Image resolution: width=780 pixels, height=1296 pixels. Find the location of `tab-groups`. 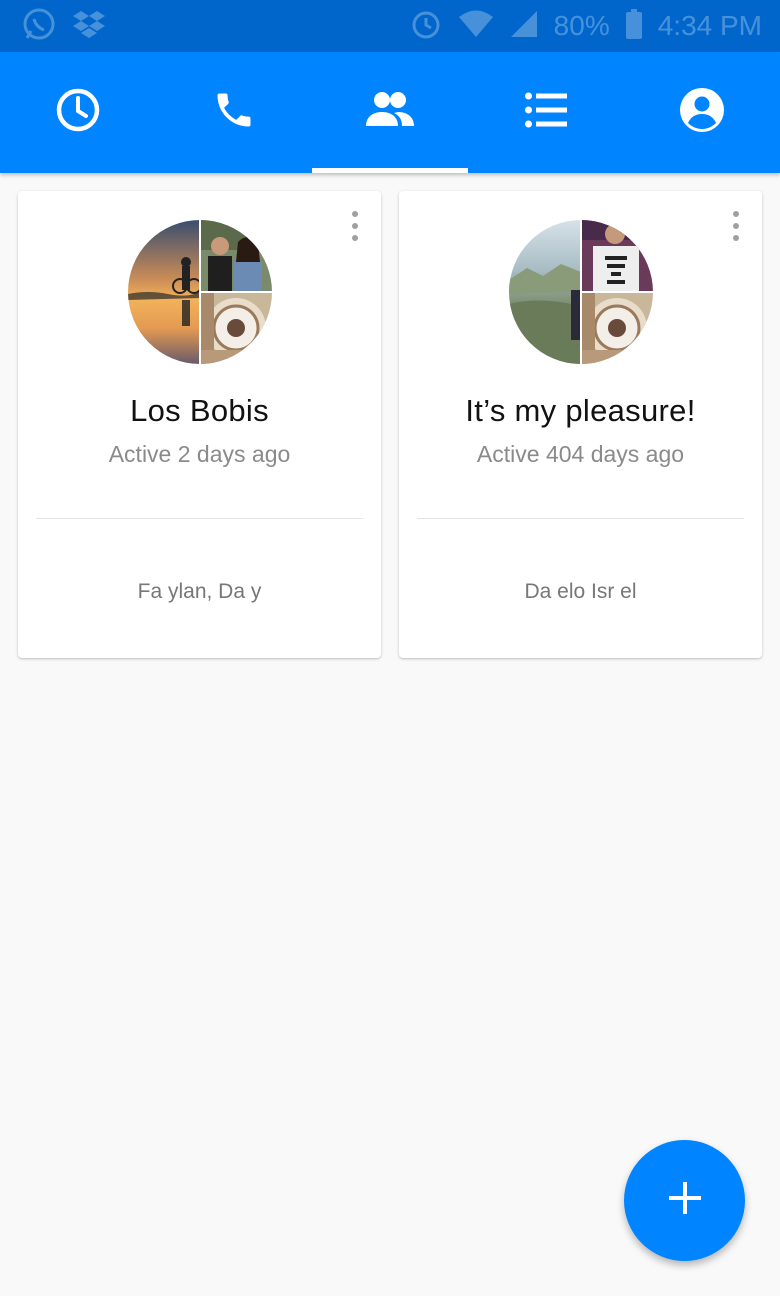

tab-groups is located at coordinates (390, 112).